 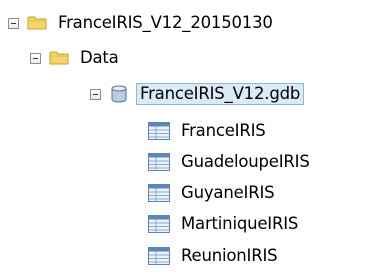 I want to click on tree-node-table: FranceIRIS, so click(x=208, y=131).